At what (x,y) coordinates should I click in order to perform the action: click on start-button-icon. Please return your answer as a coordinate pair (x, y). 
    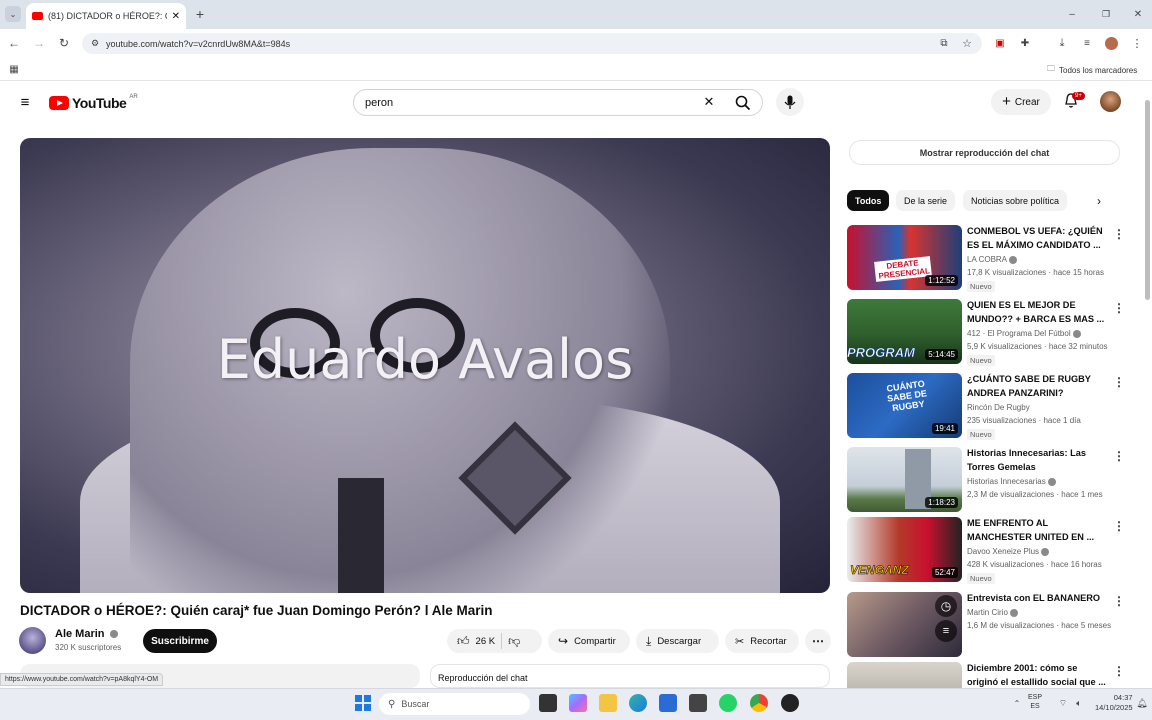
    Looking at the image, I should click on (363, 703).